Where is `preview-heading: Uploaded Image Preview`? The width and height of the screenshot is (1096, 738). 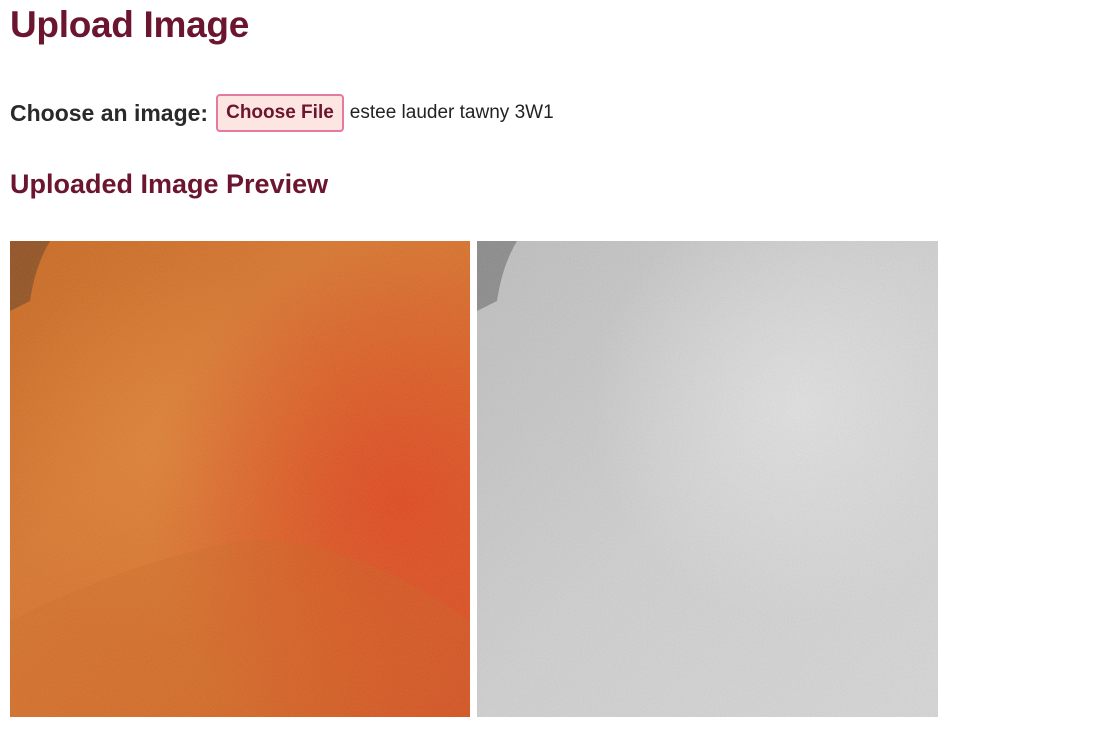 preview-heading: Uploaded Image Preview is located at coordinates (169, 184).